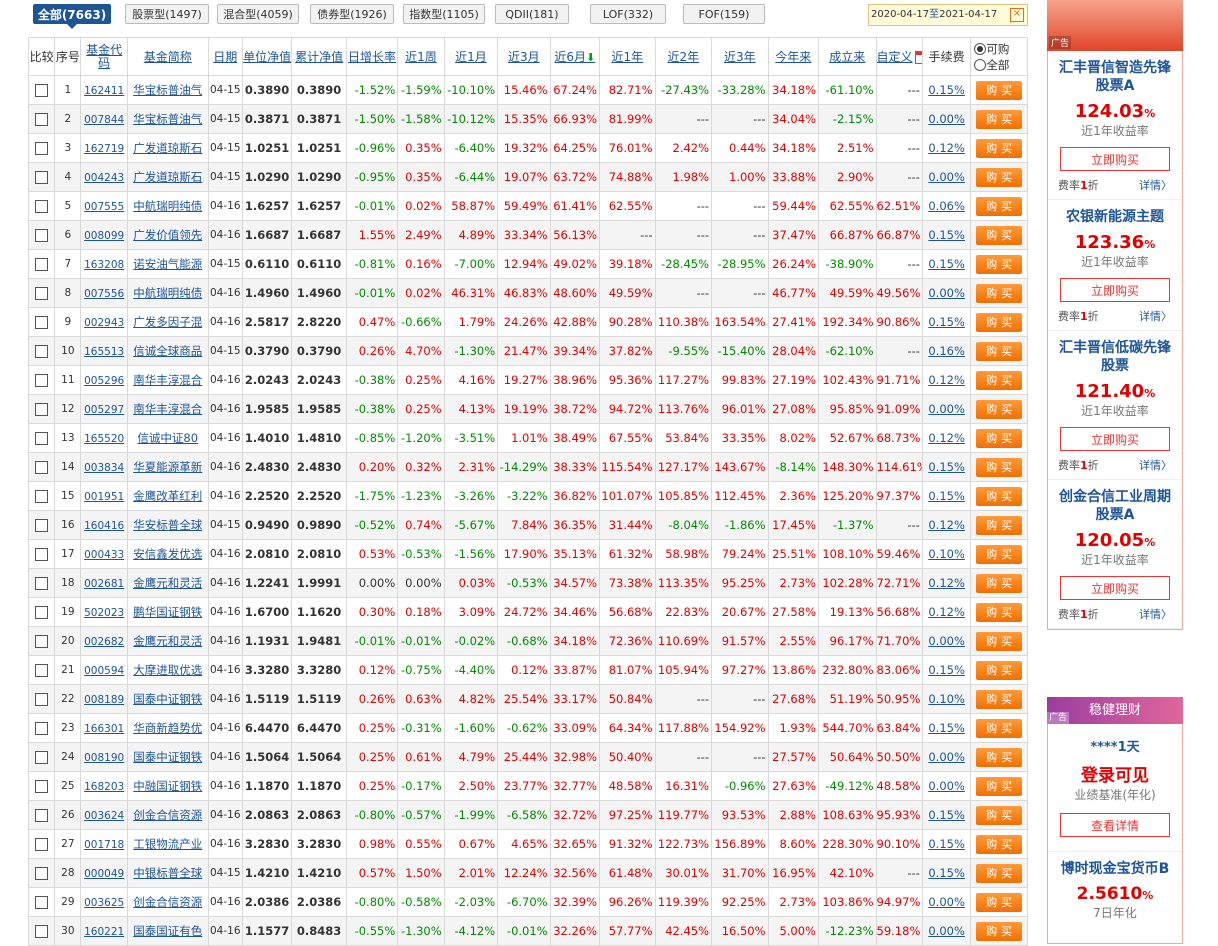 Image resolution: width=1218 pixels, height=946 pixels. Describe the element at coordinates (104, 671) in the screenshot. I see `fund-code-link: 000594` at that location.